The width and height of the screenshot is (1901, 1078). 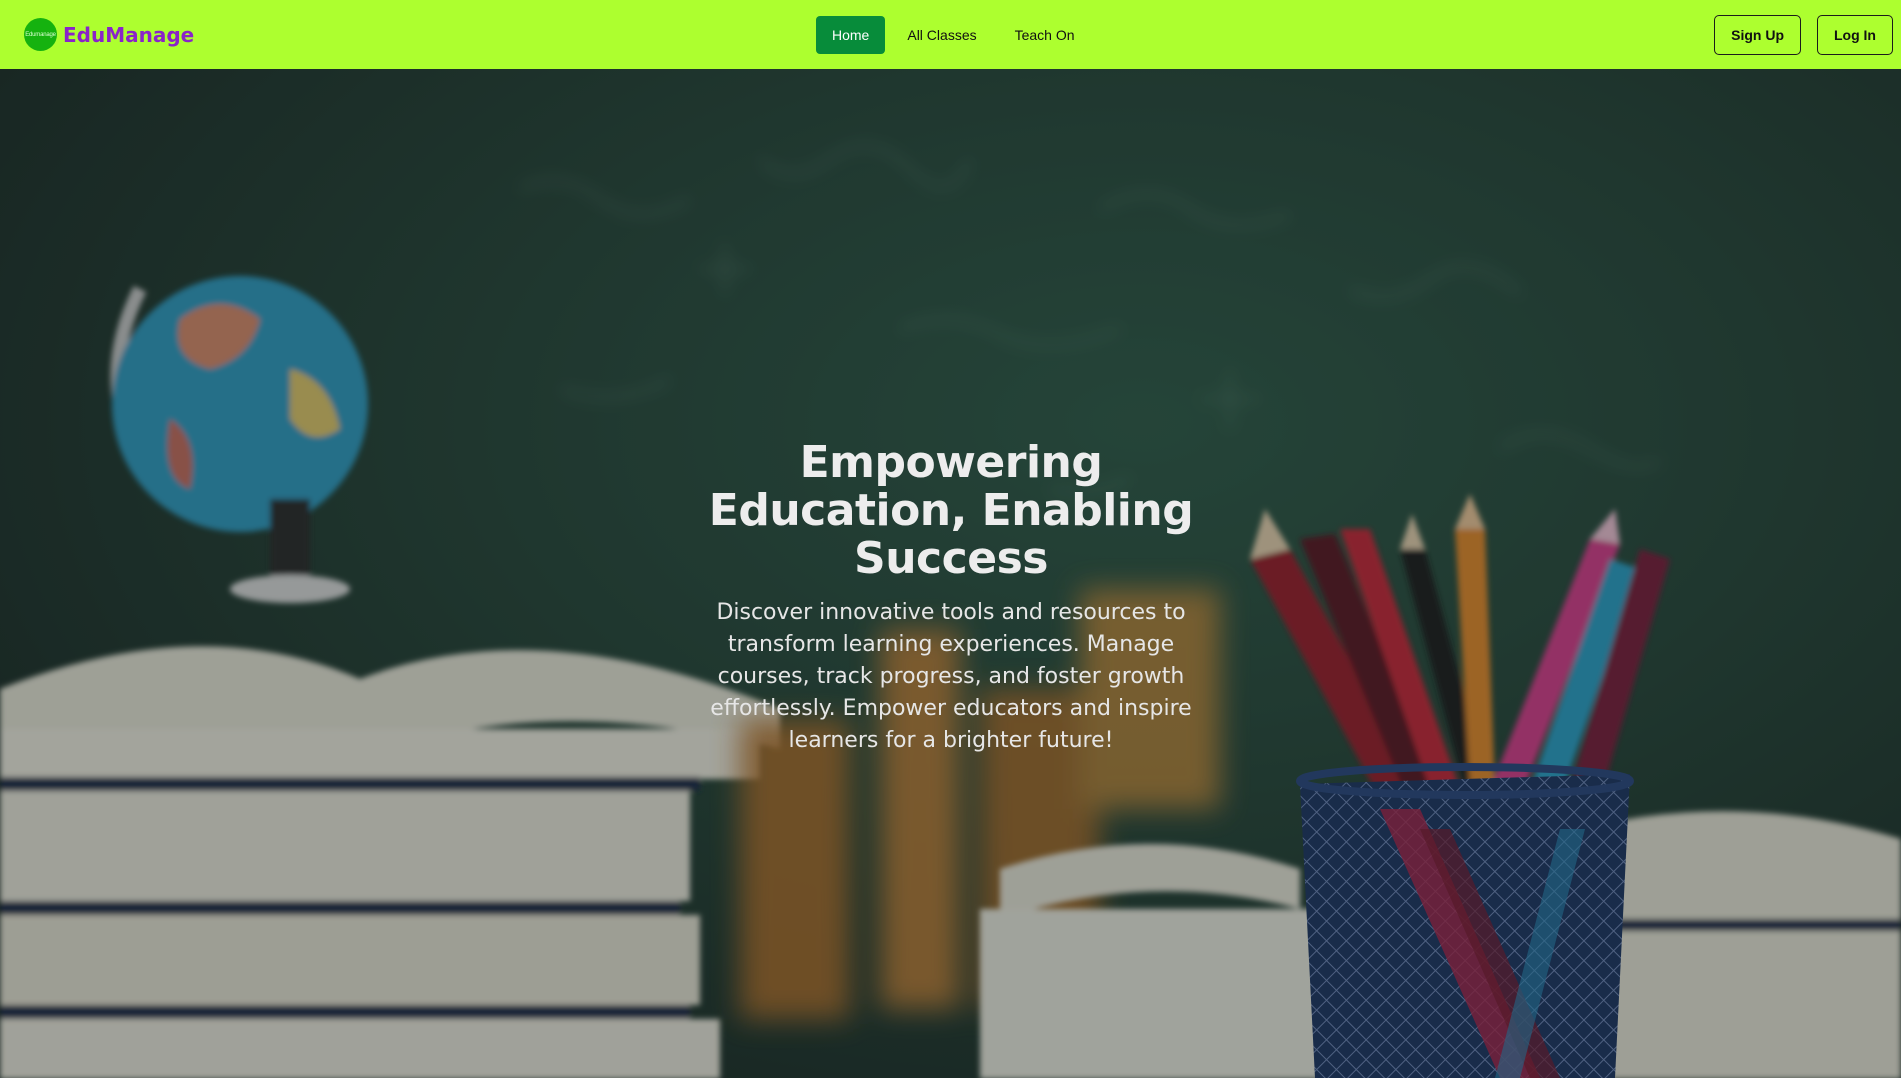 What do you see at coordinates (1045, 35) in the screenshot?
I see `nav-item-teach-on: Teach On` at bounding box center [1045, 35].